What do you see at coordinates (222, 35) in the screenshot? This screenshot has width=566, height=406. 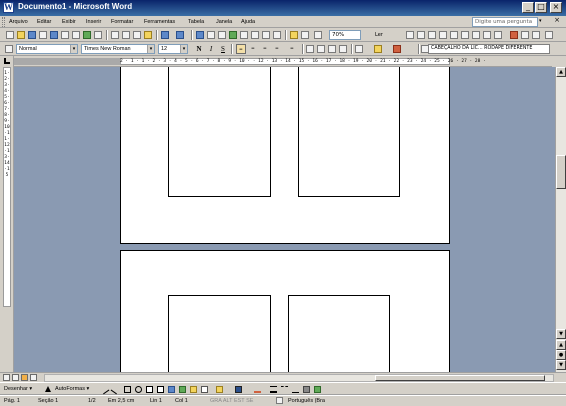 I see `insert-table-icon` at bounding box center [222, 35].